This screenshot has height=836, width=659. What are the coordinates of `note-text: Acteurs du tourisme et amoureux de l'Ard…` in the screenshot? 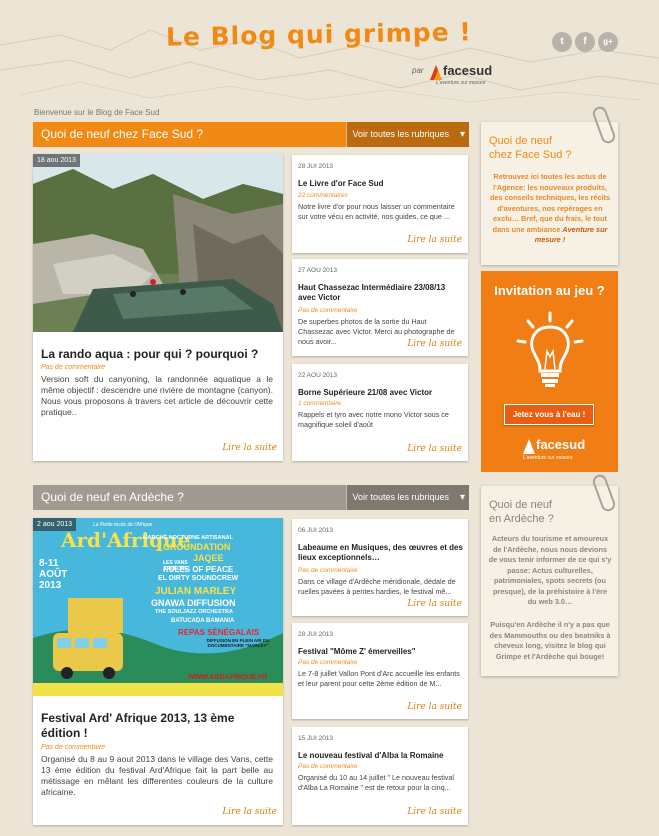 It's located at (550, 570).